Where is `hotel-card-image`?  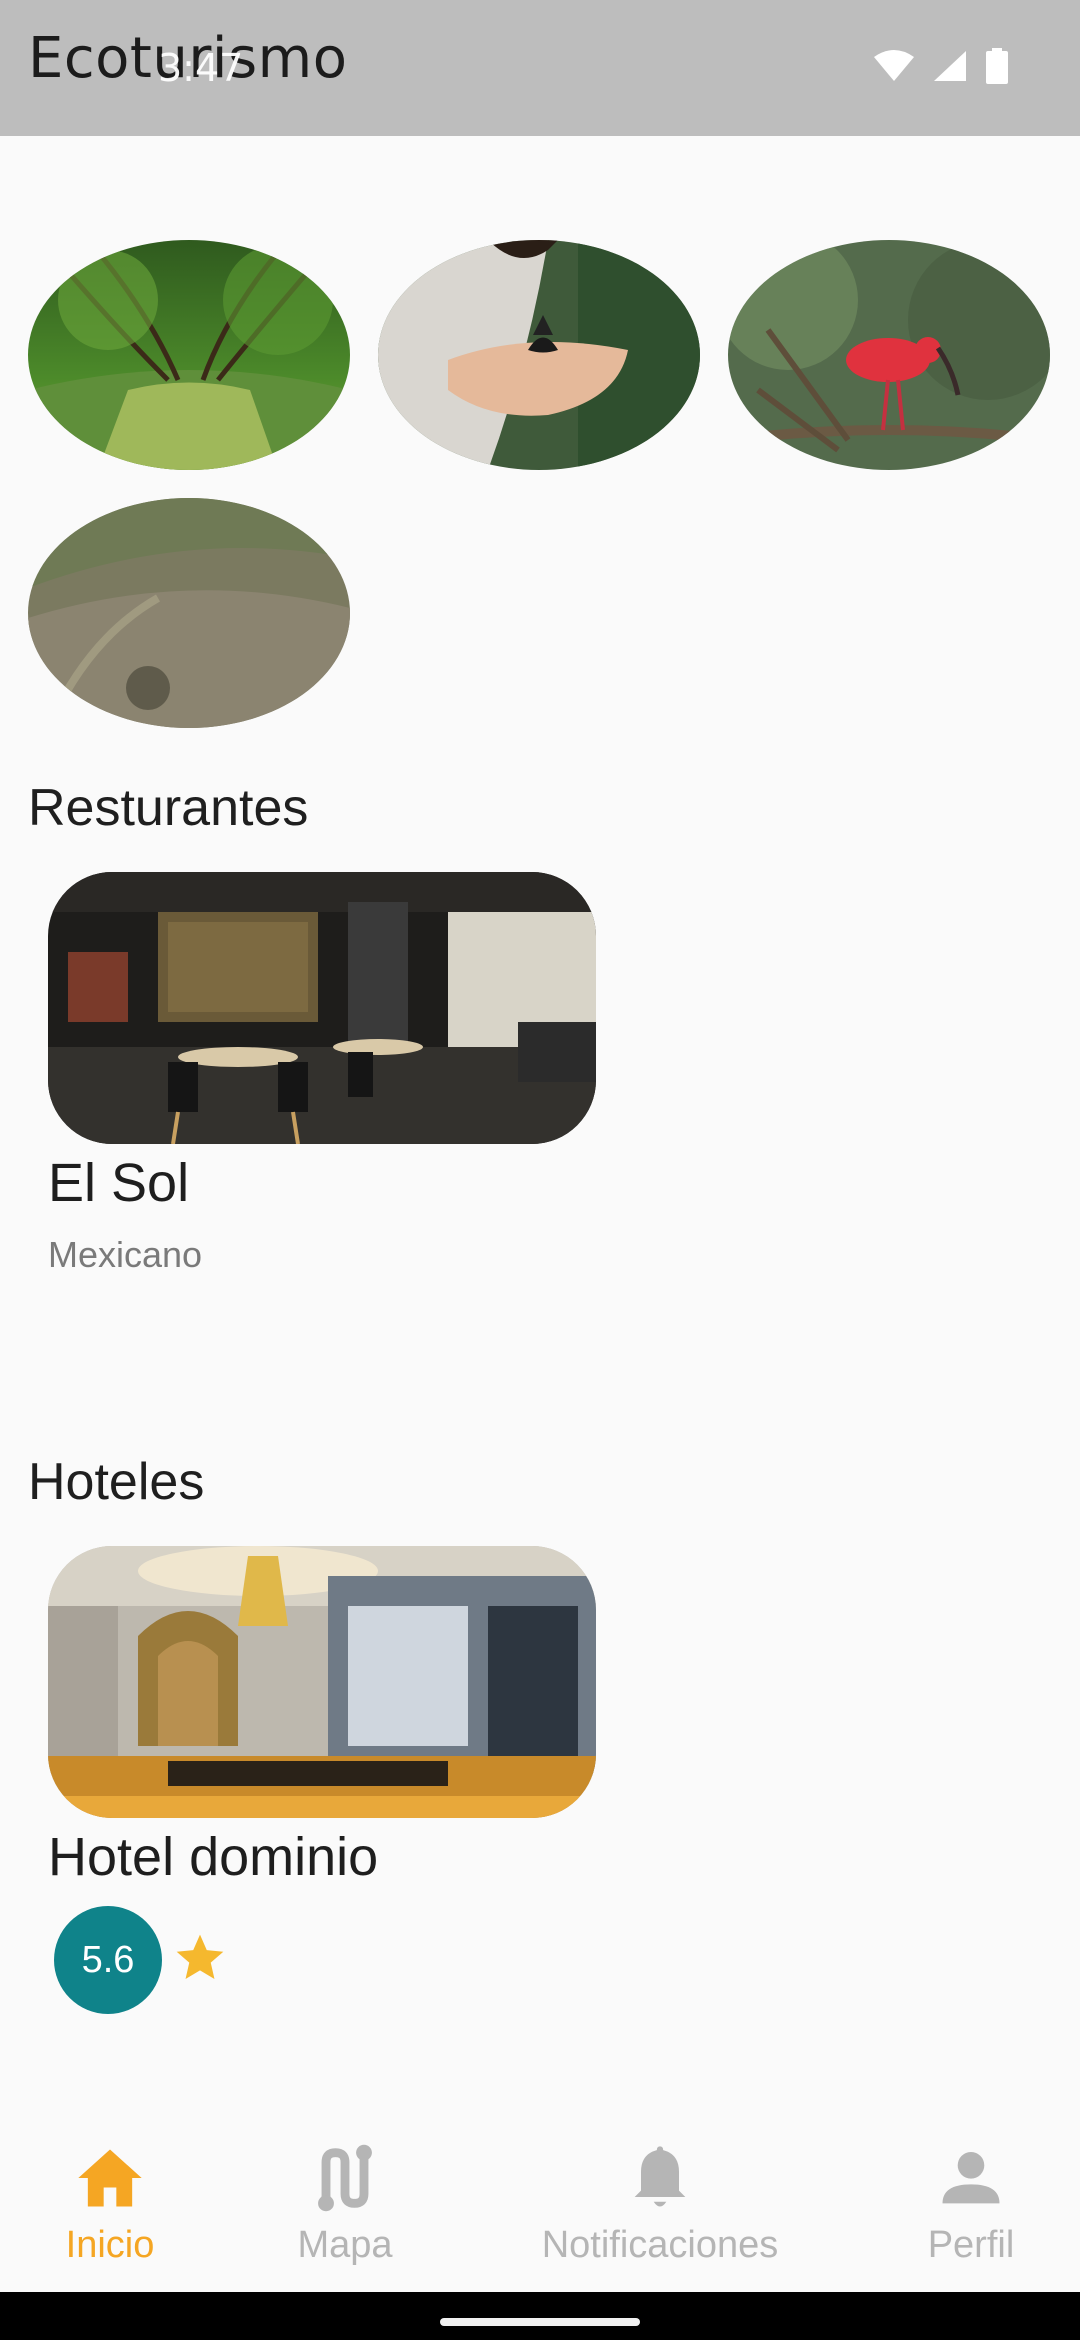
hotel-card-image is located at coordinates (322, 1682).